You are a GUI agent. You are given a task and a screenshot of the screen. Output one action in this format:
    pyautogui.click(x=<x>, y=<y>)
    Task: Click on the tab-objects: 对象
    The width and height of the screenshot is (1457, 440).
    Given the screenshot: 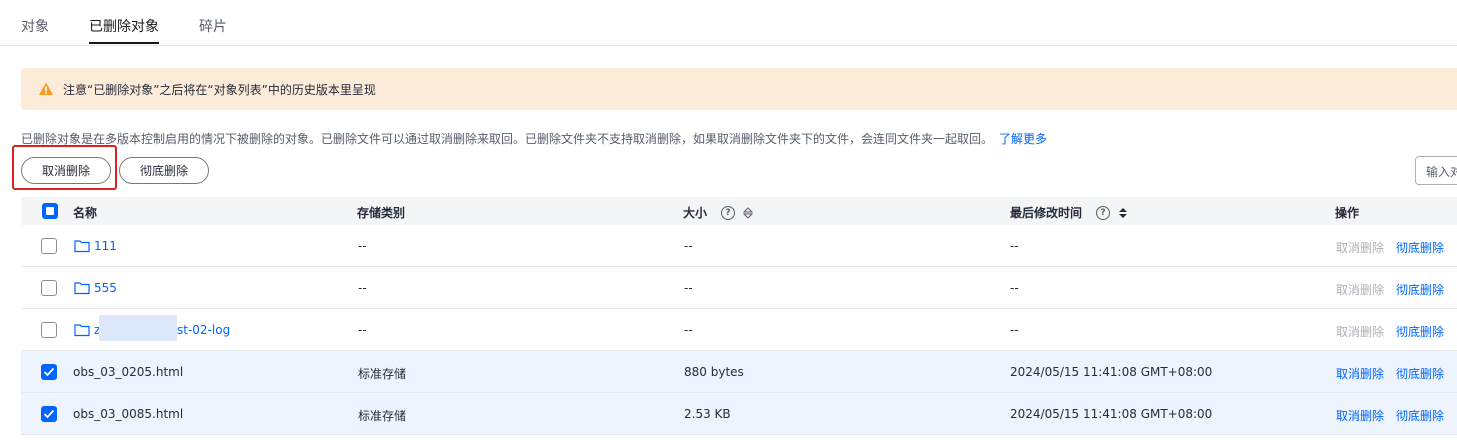 What is the action you would take?
    pyautogui.click(x=35, y=26)
    